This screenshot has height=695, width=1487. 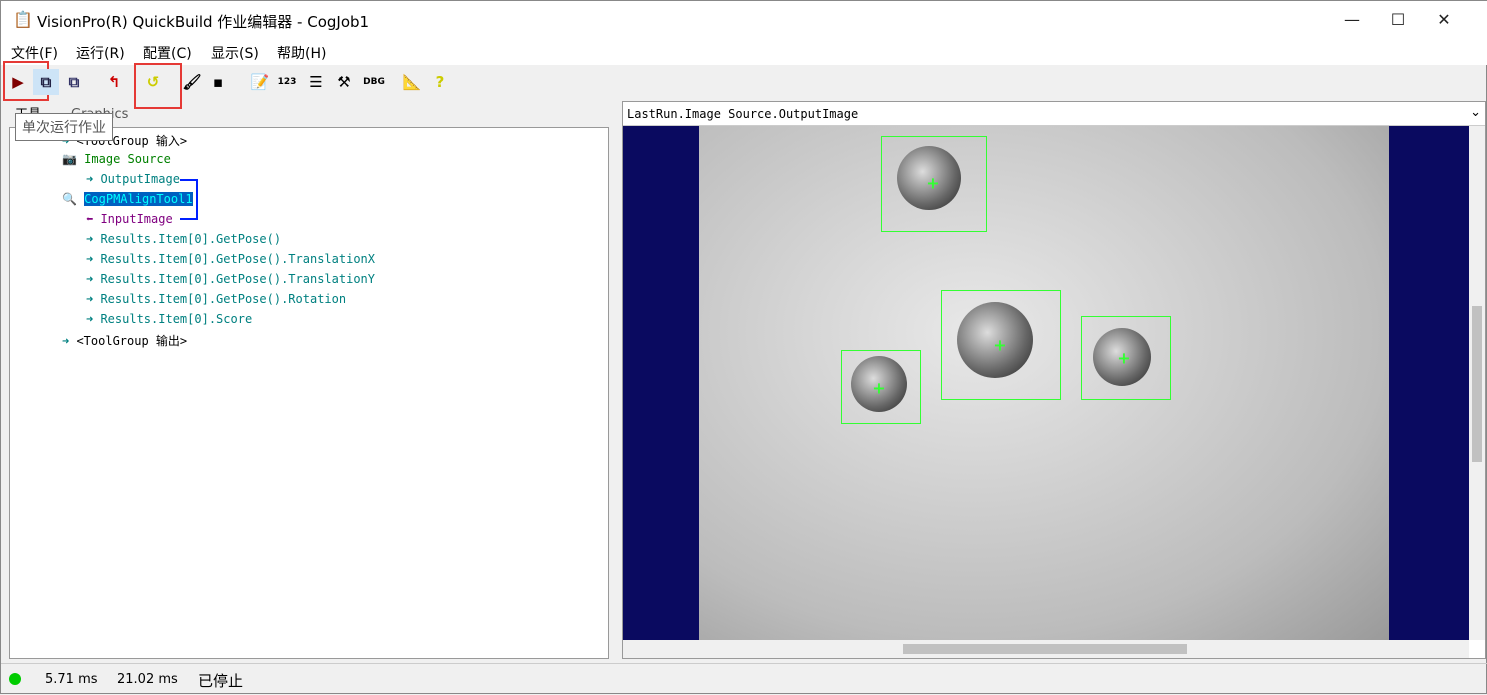 What do you see at coordinates (18, 82) in the screenshot?
I see `run-once-icon: ▶` at bounding box center [18, 82].